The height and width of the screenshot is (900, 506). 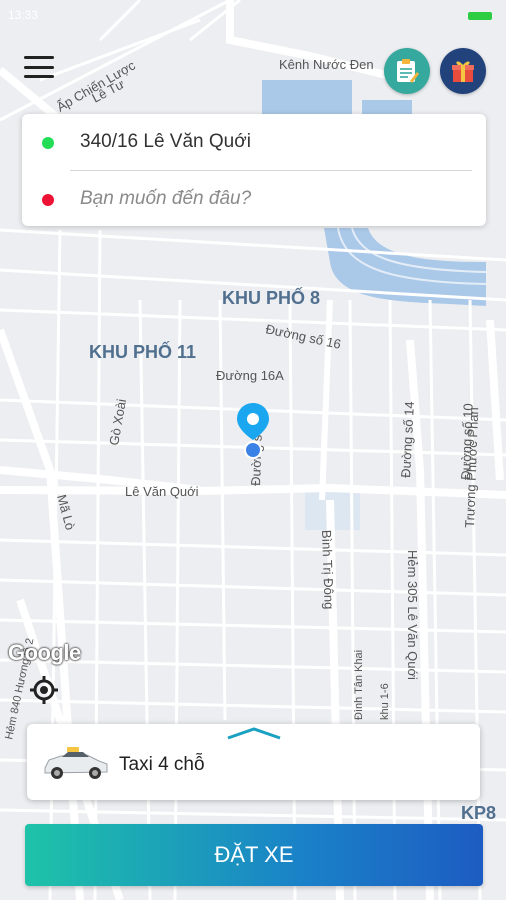 I want to click on locate-me-icon, so click(x=44, y=690).